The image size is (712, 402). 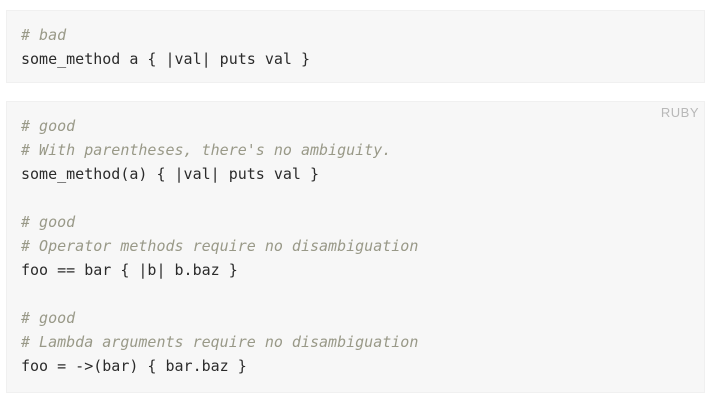 What do you see at coordinates (129, 270) in the screenshot?
I see `code-line: foo == bar { |b| b.baz }` at bounding box center [129, 270].